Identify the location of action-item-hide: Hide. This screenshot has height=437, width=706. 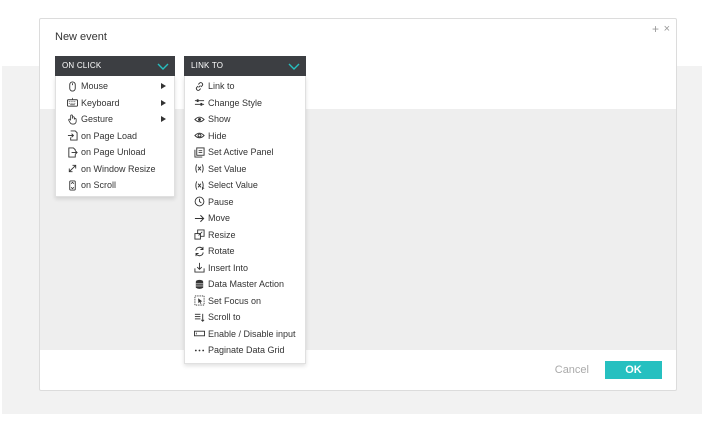
(245, 136).